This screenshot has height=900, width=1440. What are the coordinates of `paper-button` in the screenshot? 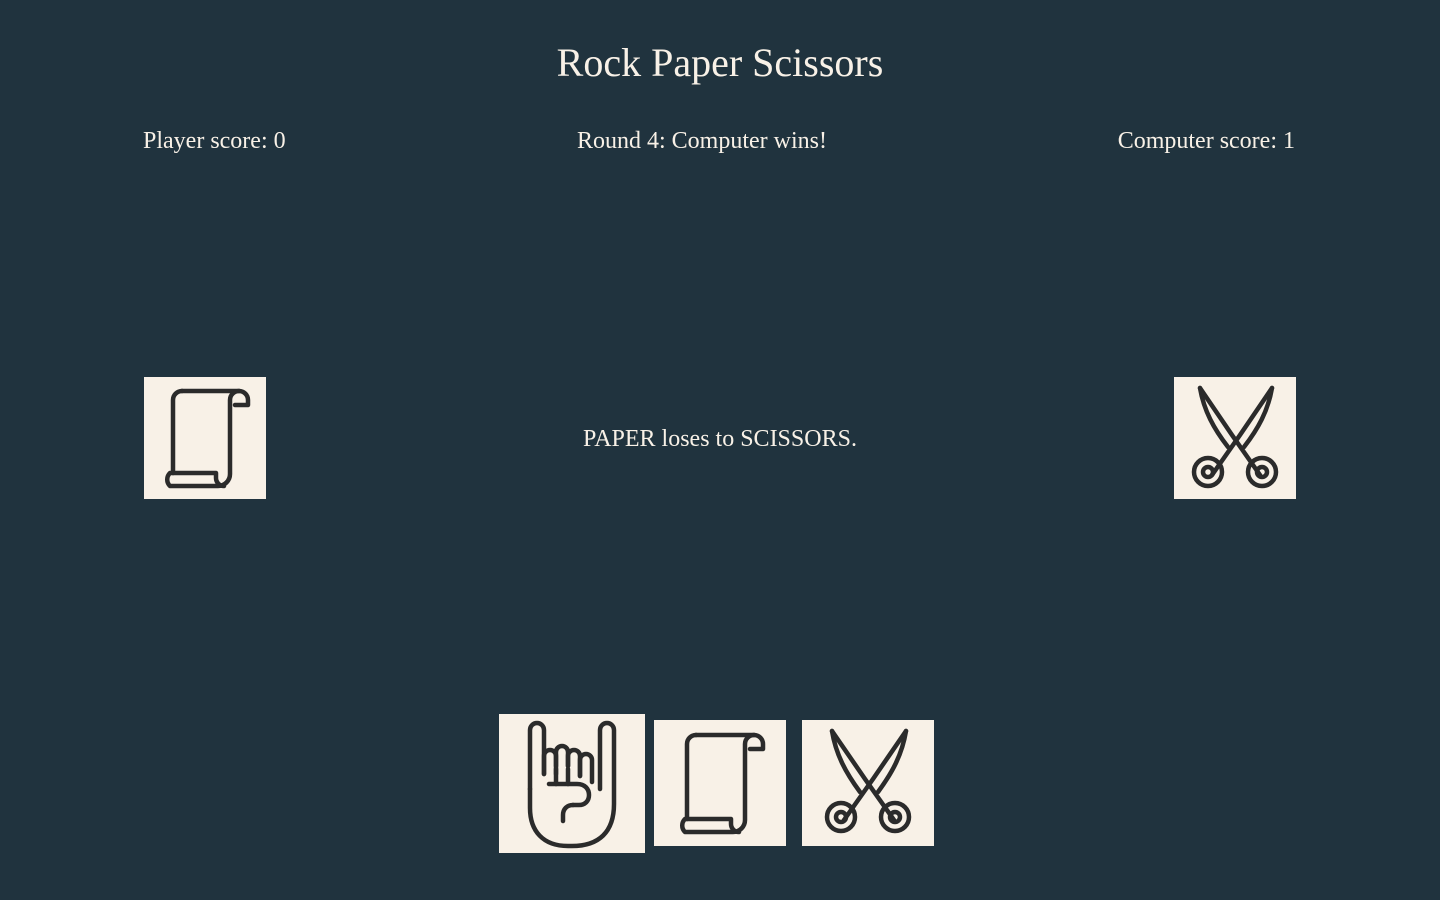 It's located at (720, 783).